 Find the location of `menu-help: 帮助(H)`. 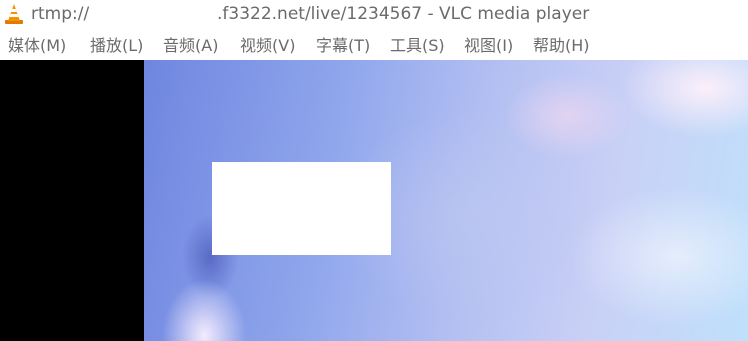

menu-help: 帮助(H) is located at coordinates (561, 46).